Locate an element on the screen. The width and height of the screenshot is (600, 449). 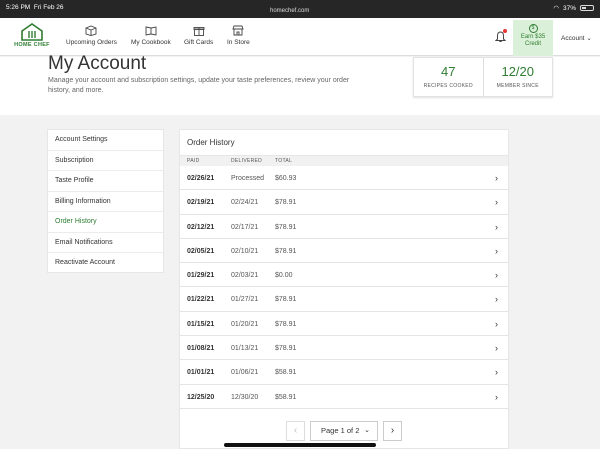
nav-gift-cards: Gift Cards is located at coordinates (198, 35).